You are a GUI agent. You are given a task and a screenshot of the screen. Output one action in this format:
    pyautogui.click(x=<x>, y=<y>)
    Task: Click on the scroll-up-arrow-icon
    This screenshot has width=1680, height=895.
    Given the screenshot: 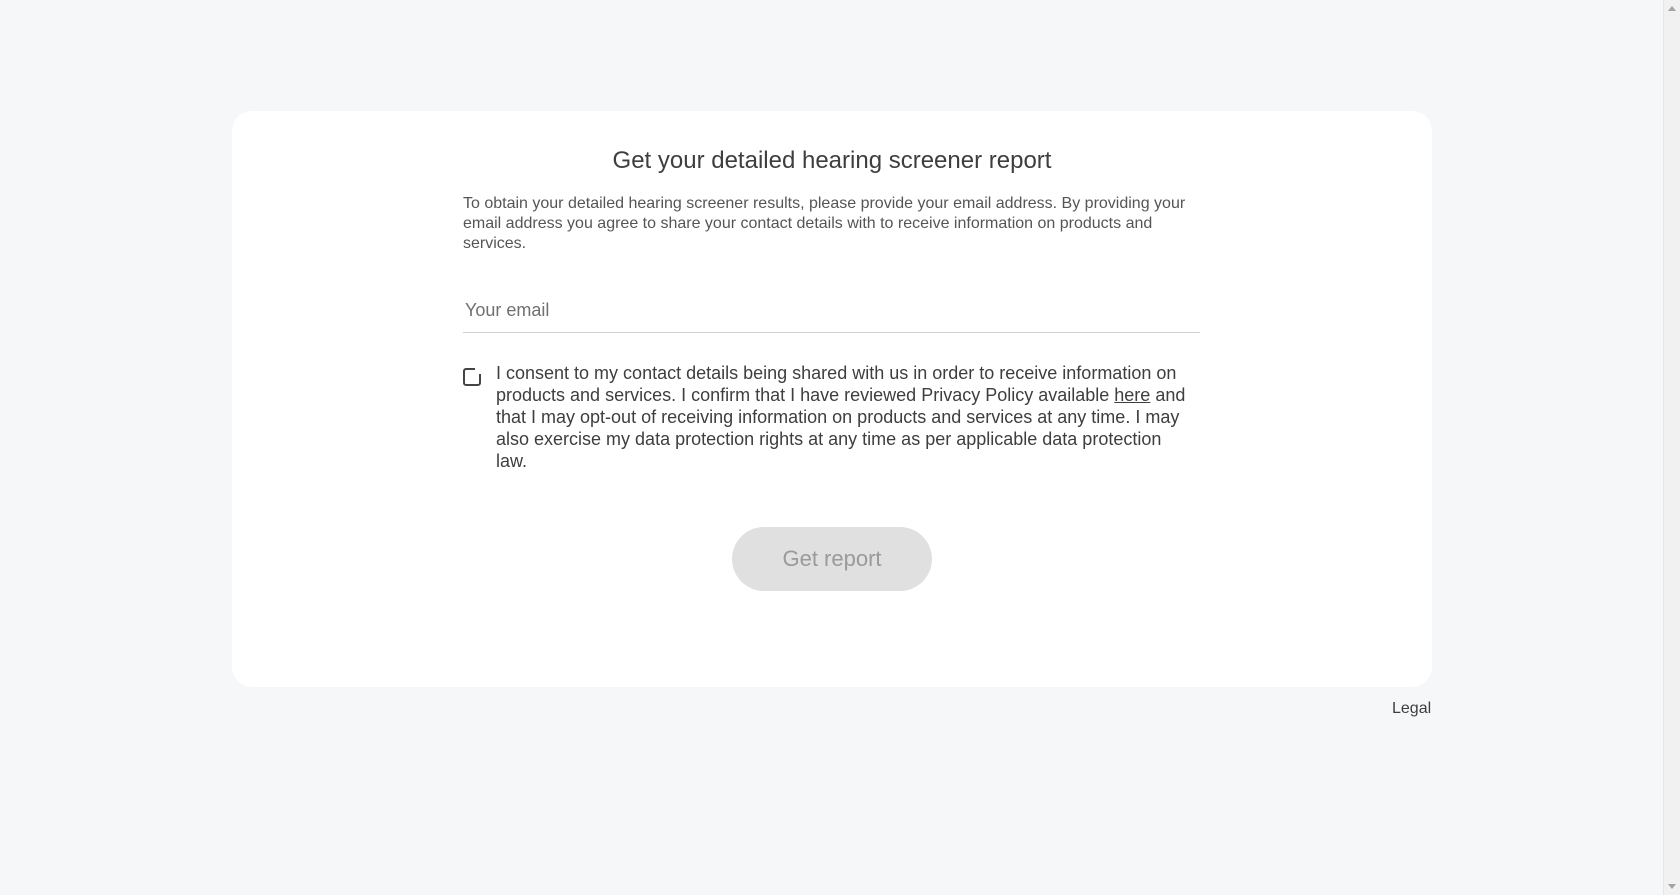 What is the action you would take?
    pyautogui.click(x=1672, y=8)
    